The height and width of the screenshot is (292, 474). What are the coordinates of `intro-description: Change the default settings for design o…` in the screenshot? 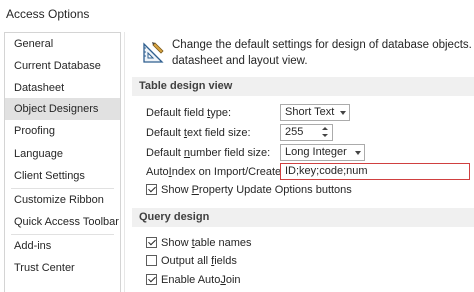 It's located at (323, 53).